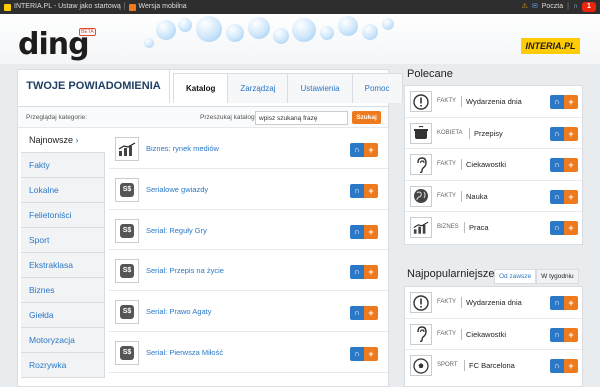 The width and height of the screenshot is (600, 387). Describe the element at coordinates (421, 228) in the screenshot. I see `chart-icon` at that location.